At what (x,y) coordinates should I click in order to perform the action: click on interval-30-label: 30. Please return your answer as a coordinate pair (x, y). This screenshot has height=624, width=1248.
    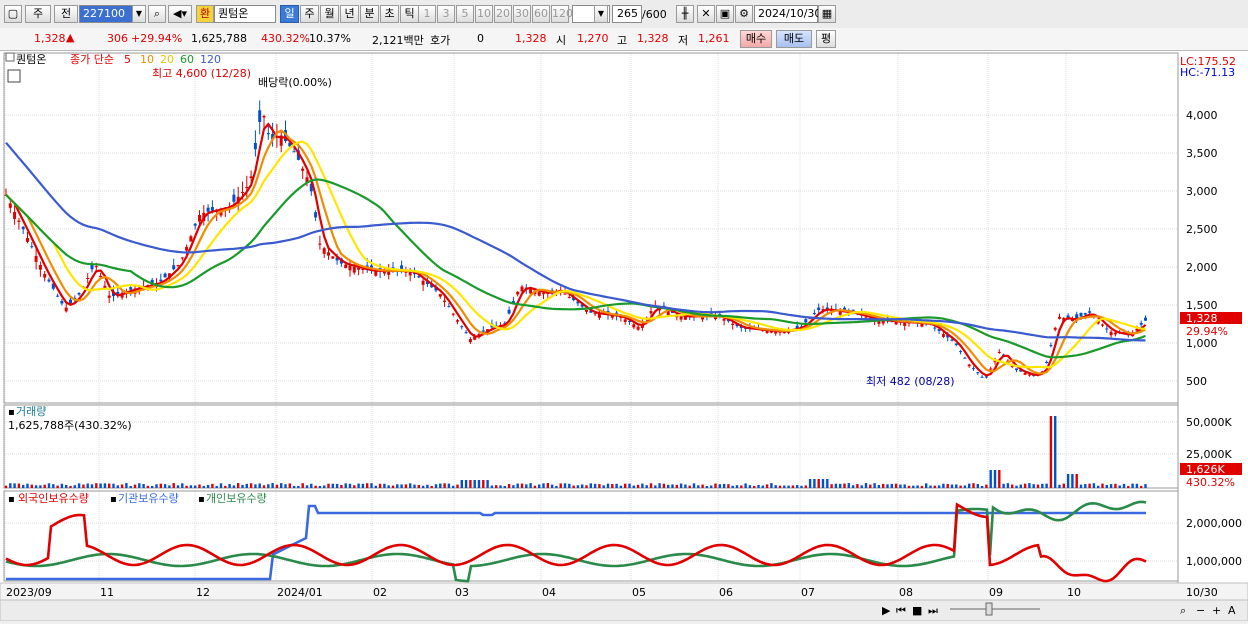
    Looking at the image, I should click on (522, 13).